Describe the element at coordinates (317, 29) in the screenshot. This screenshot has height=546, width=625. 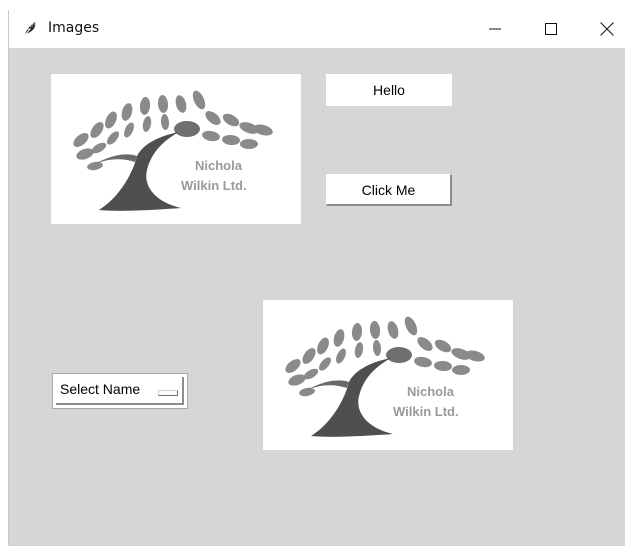
I see `title-bar: Images` at that location.